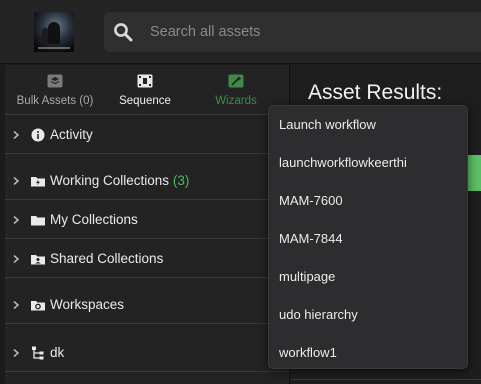 This screenshot has width=481, height=384. I want to click on tree-item-workspaces: Workspaces, so click(147, 305).